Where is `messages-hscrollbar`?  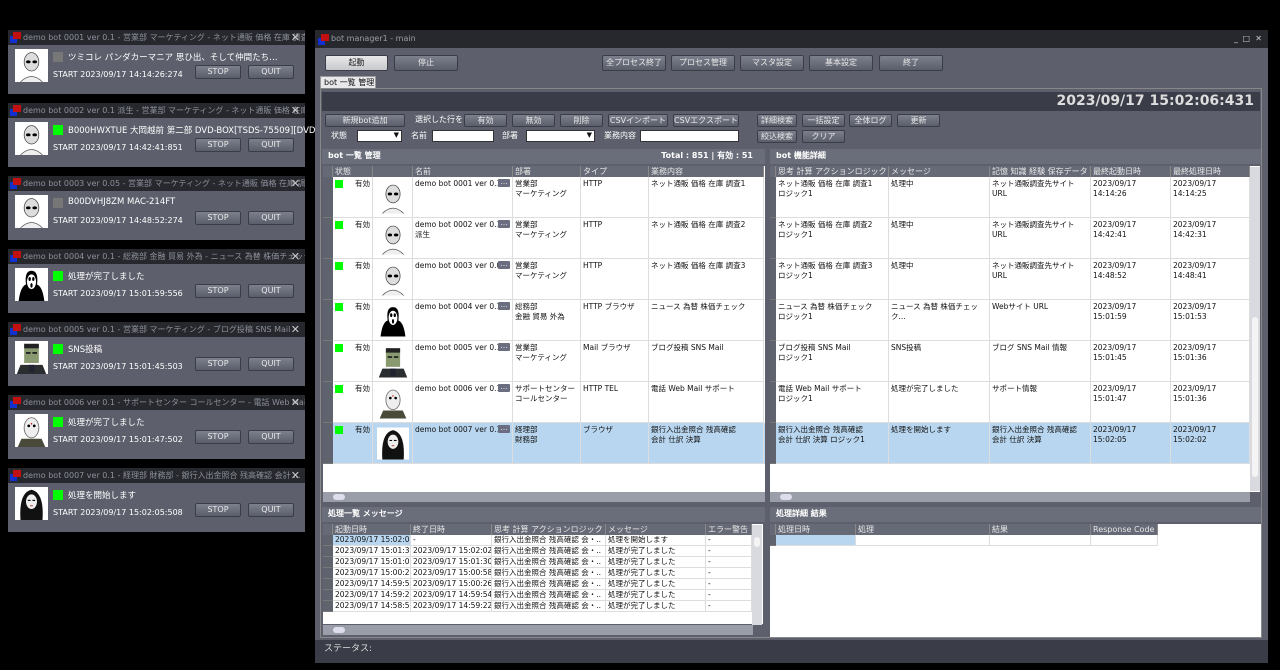 messages-hscrollbar is located at coordinates (538, 630).